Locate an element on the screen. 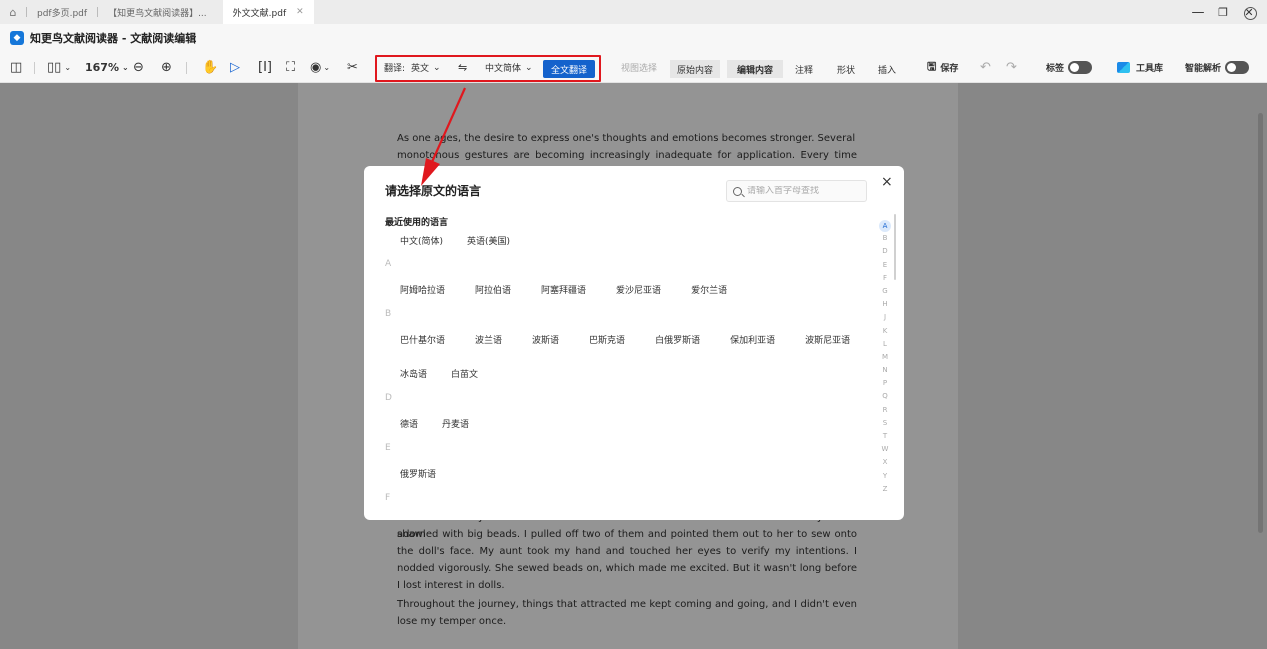 The height and width of the screenshot is (649, 1267). language-option: 丹麦语 is located at coordinates (455, 423).